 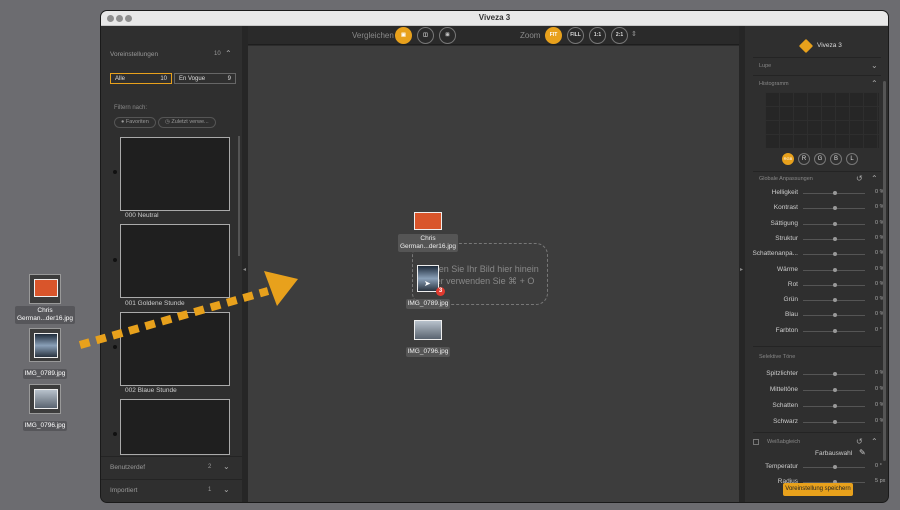 What do you see at coordinates (816, 225) in the screenshot?
I see `slider-global: Sättigung 0 %` at bounding box center [816, 225].